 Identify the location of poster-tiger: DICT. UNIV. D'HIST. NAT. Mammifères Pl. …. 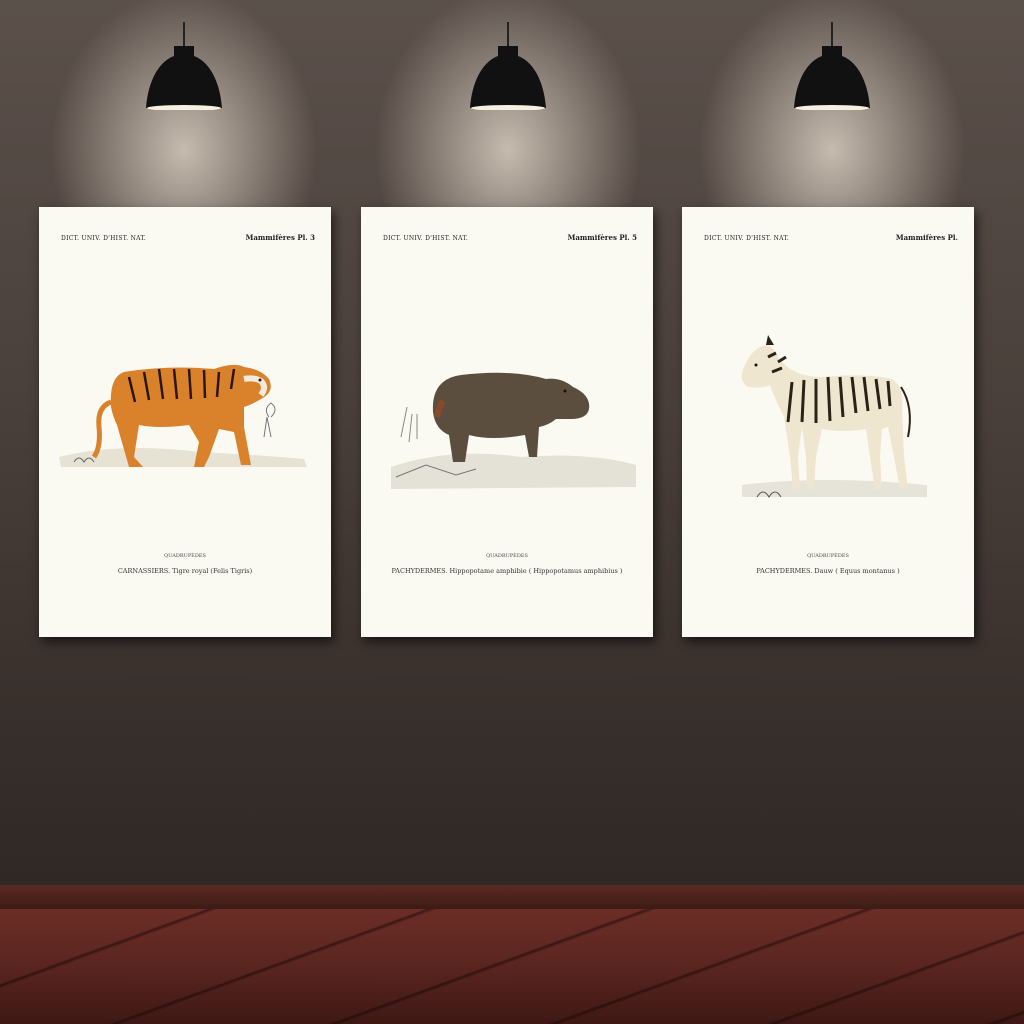
(185, 422).